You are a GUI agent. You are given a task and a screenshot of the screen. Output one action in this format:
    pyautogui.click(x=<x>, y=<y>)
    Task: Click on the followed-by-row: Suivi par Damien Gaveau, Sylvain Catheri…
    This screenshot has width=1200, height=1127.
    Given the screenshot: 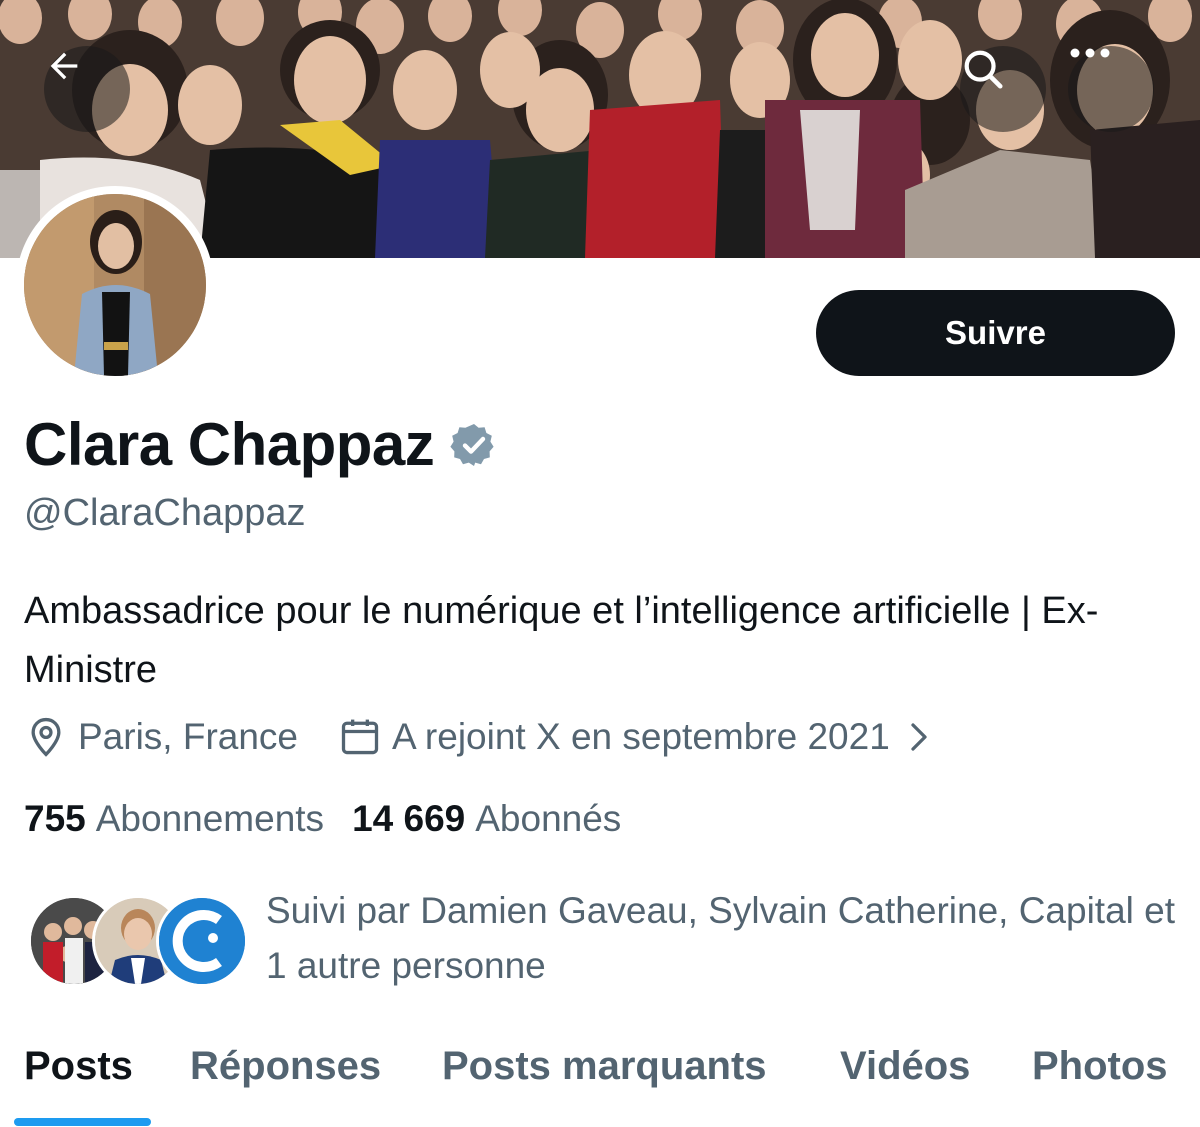 What is the action you would take?
    pyautogui.click(x=604, y=940)
    